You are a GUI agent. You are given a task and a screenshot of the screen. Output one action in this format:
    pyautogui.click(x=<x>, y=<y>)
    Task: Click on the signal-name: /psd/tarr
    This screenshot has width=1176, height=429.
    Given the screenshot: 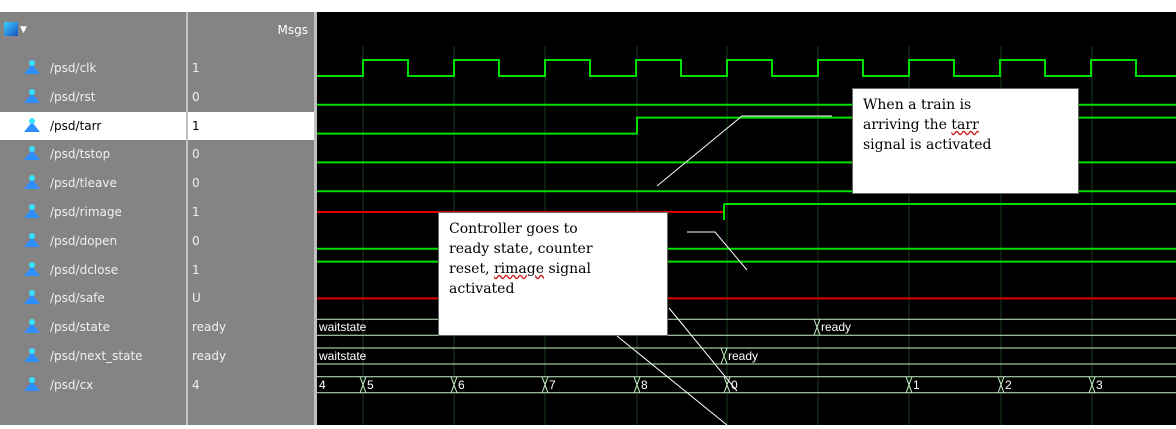 What is the action you would take?
    pyautogui.click(x=76, y=125)
    